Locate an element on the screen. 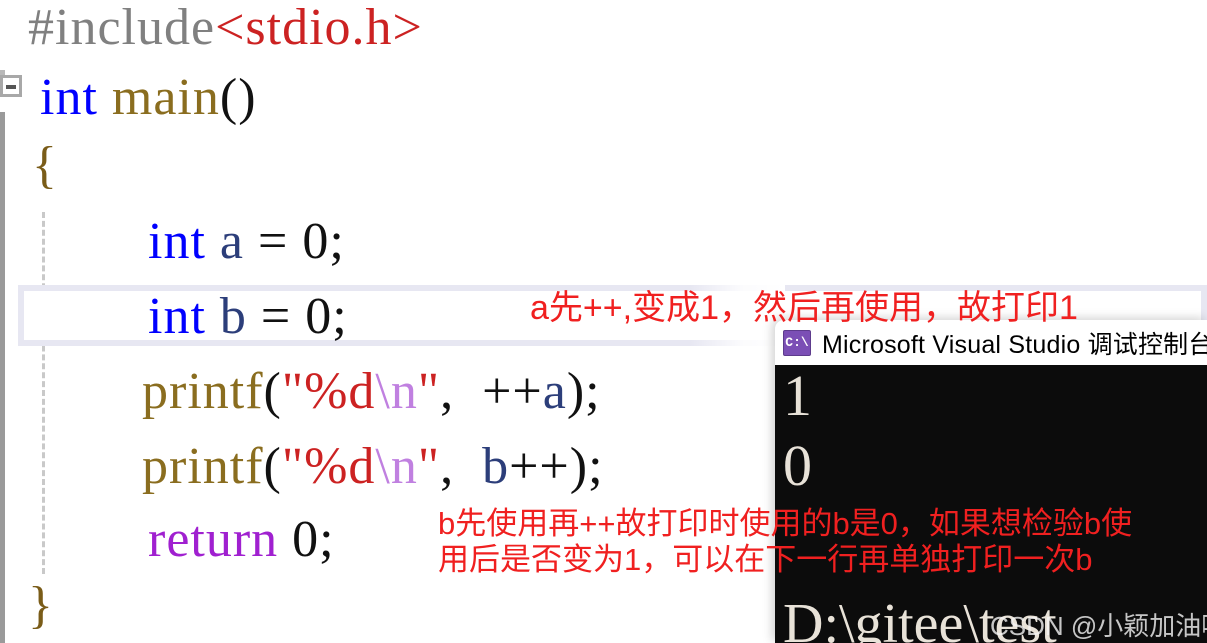 The width and height of the screenshot is (1207, 643). code-line-decl-b: int b = 0; is located at coordinates (248, 317).